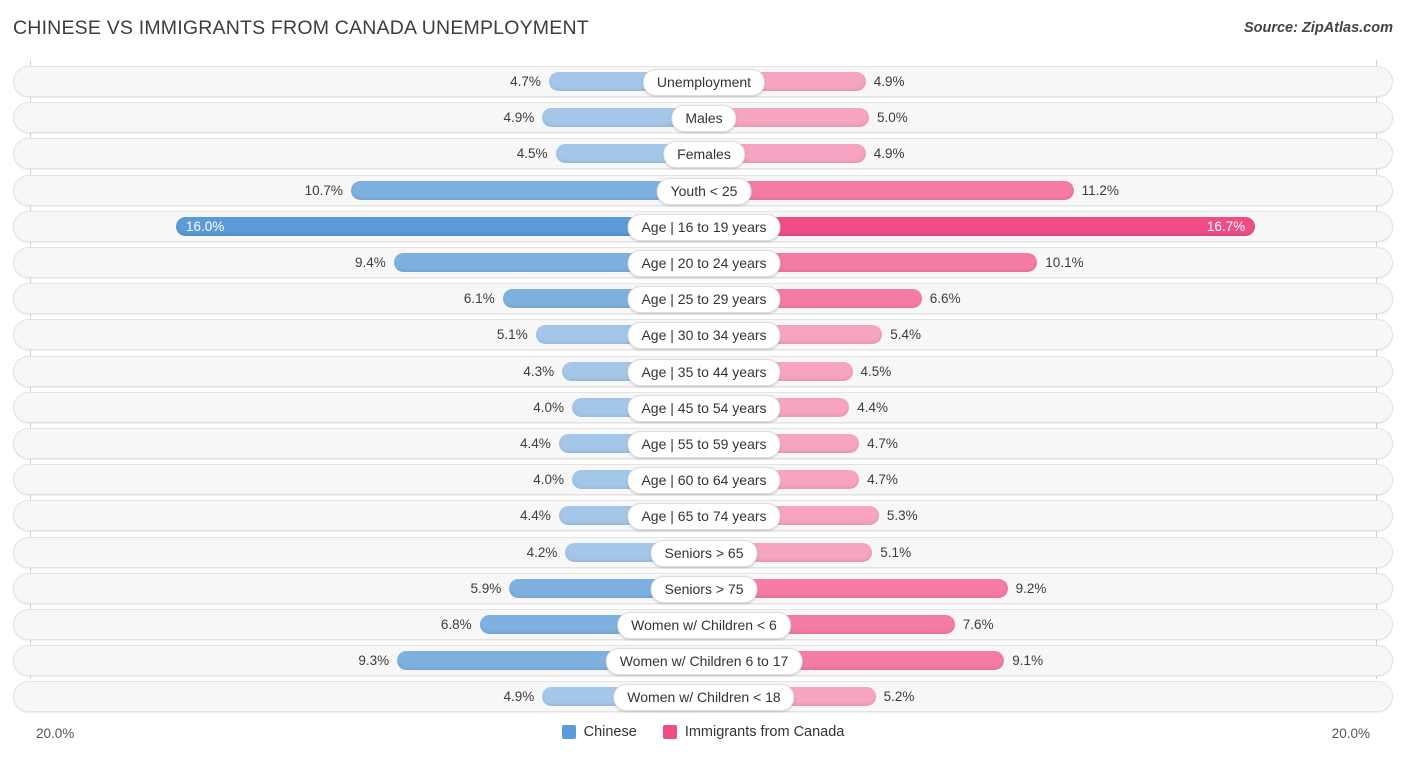  What do you see at coordinates (945, 299) in the screenshot?
I see `value-label-immigrants-from-canada: 6.6%` at bounding box center [945, 299].